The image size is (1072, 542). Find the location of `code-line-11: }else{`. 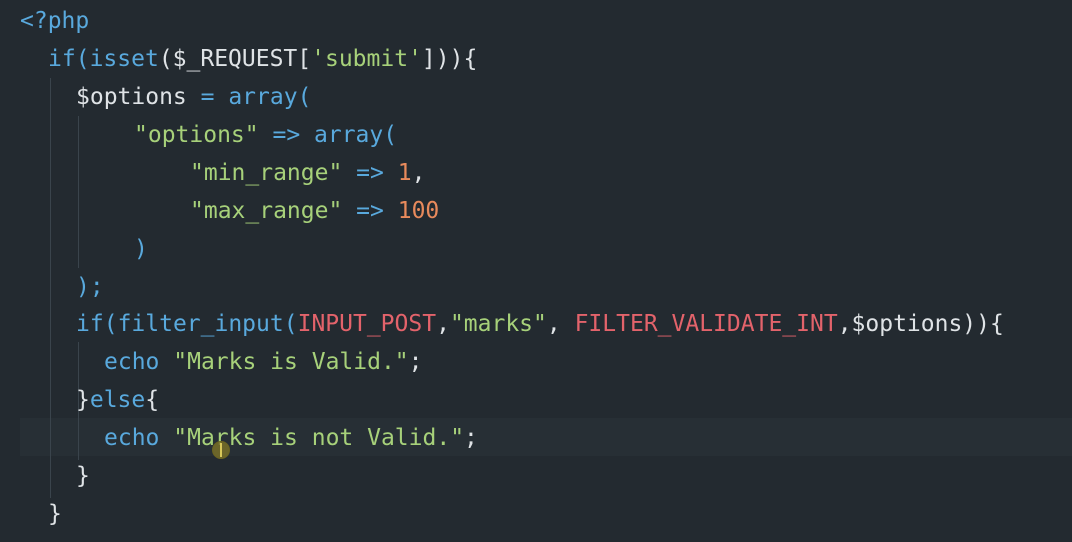

code-line-11: }else{ is located at coordinates (117, 400).